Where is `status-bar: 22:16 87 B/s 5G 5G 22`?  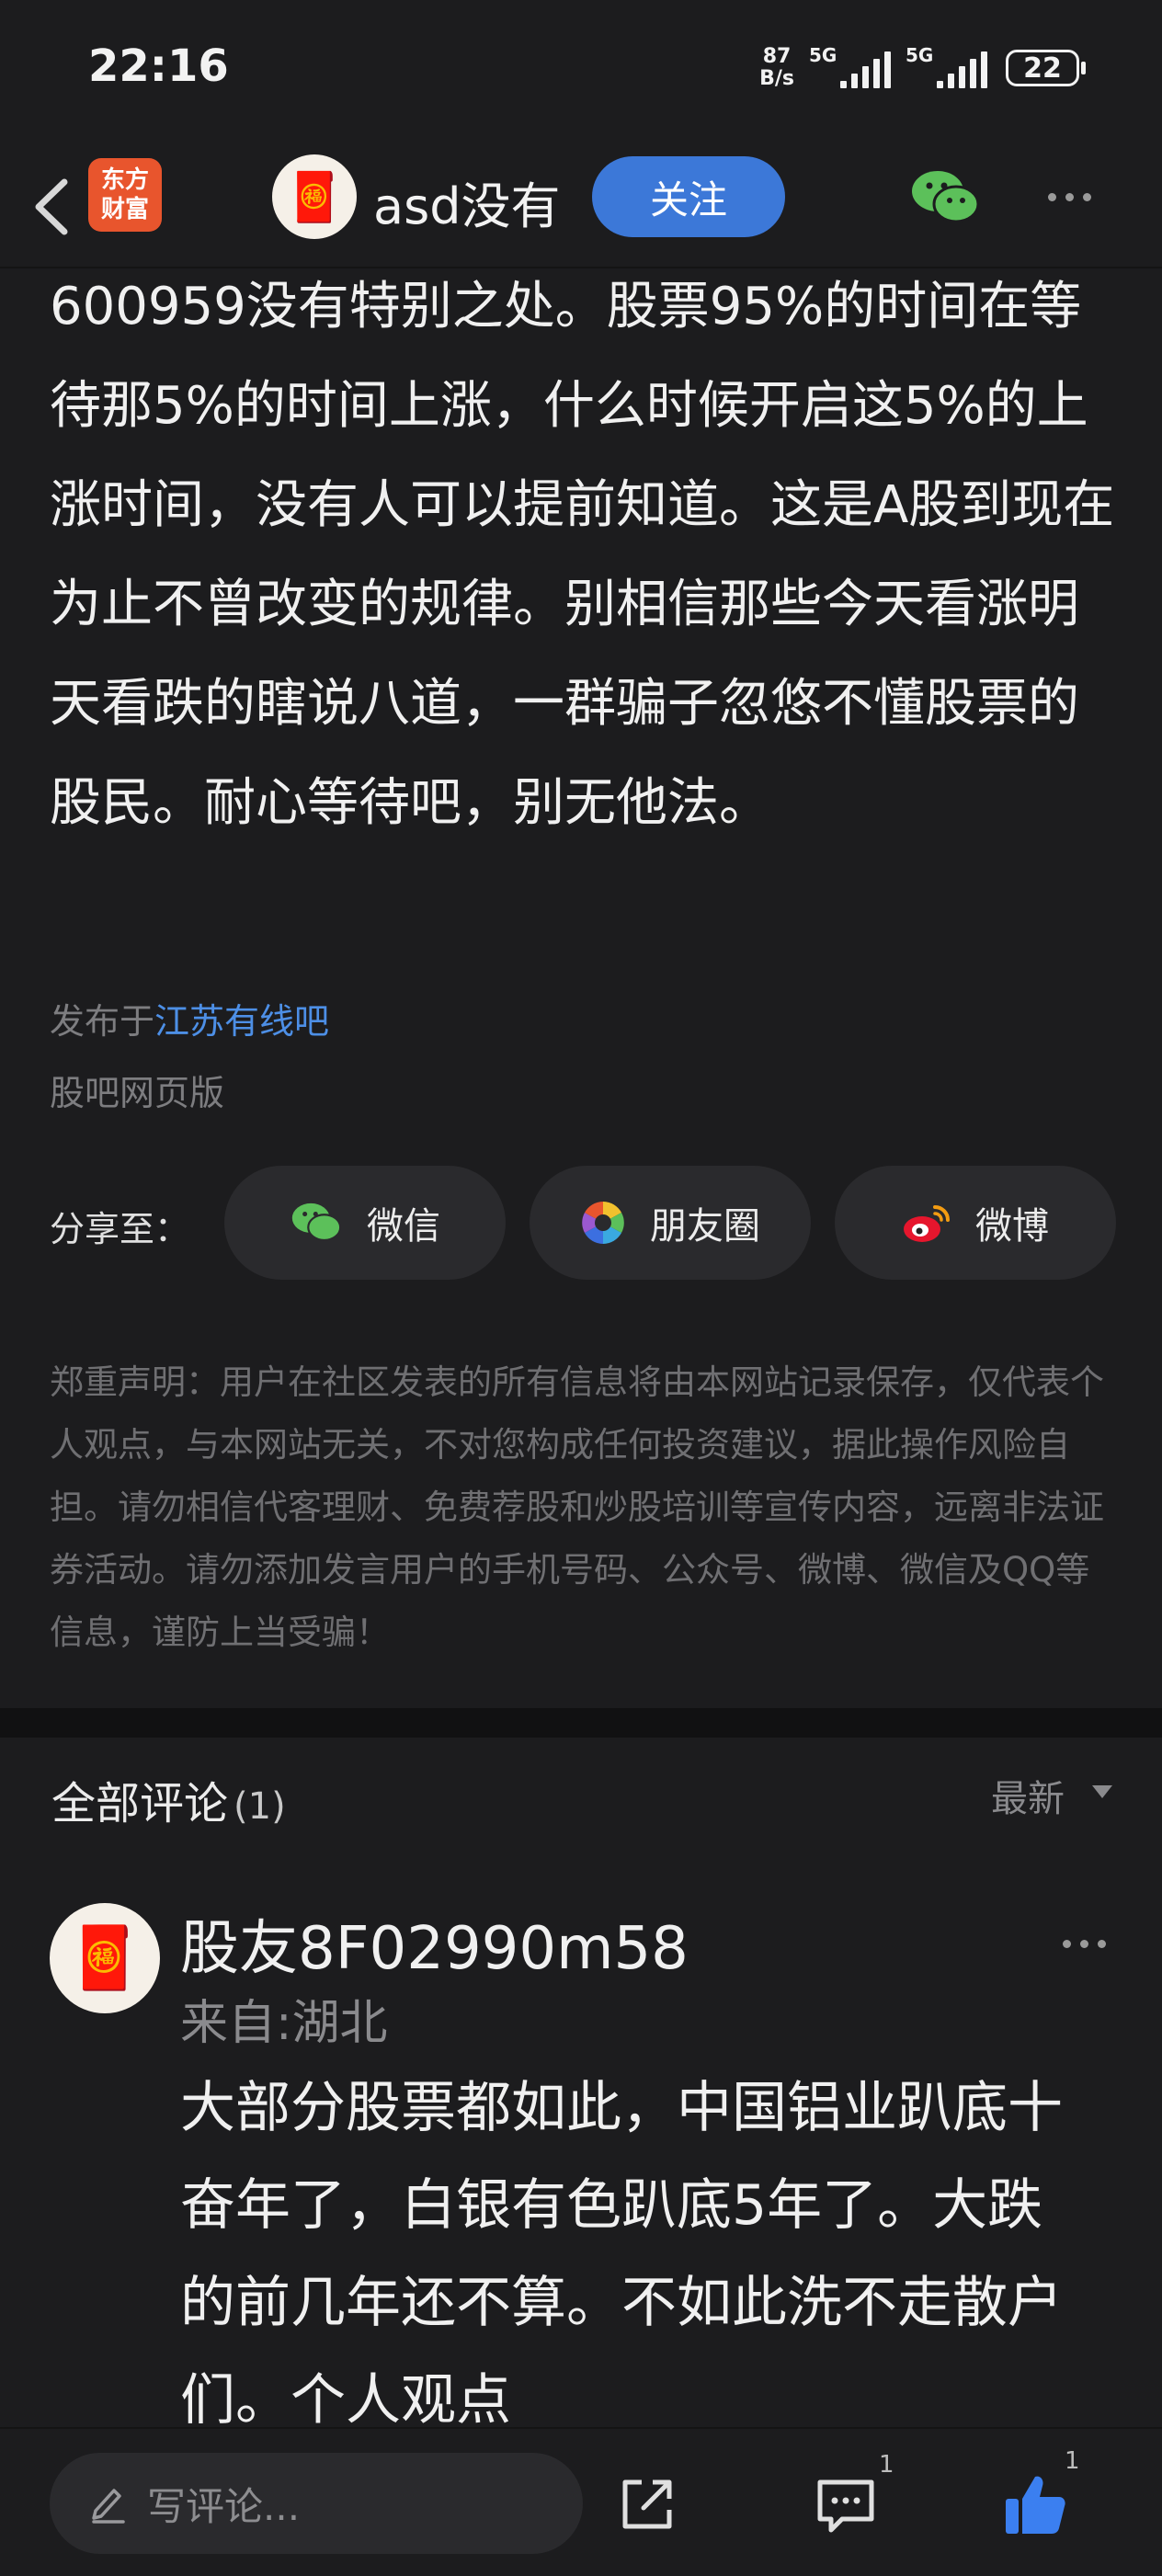 status-bar: 22:16 87 B/s 5G 5G 22 is located at coordinates (581, 73).